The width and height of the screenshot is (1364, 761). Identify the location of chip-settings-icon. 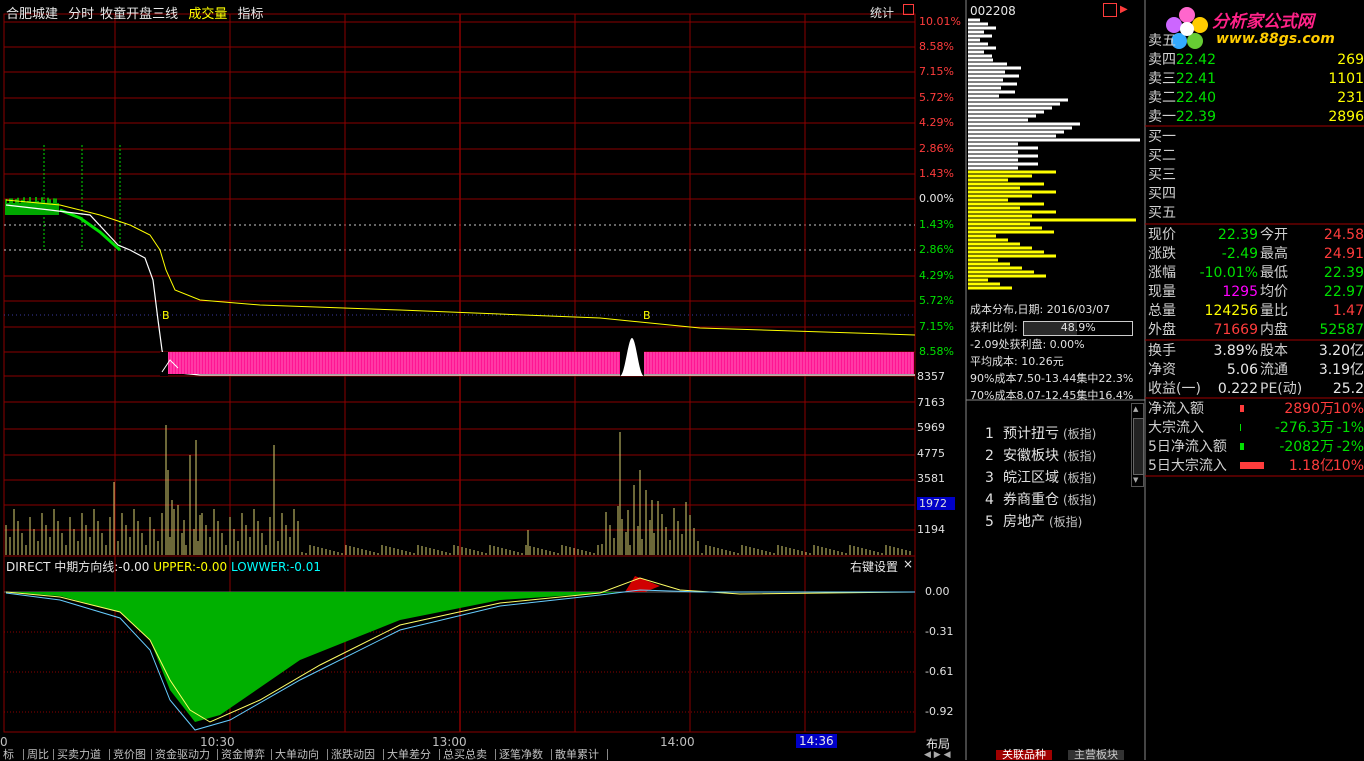
(1110, 10).